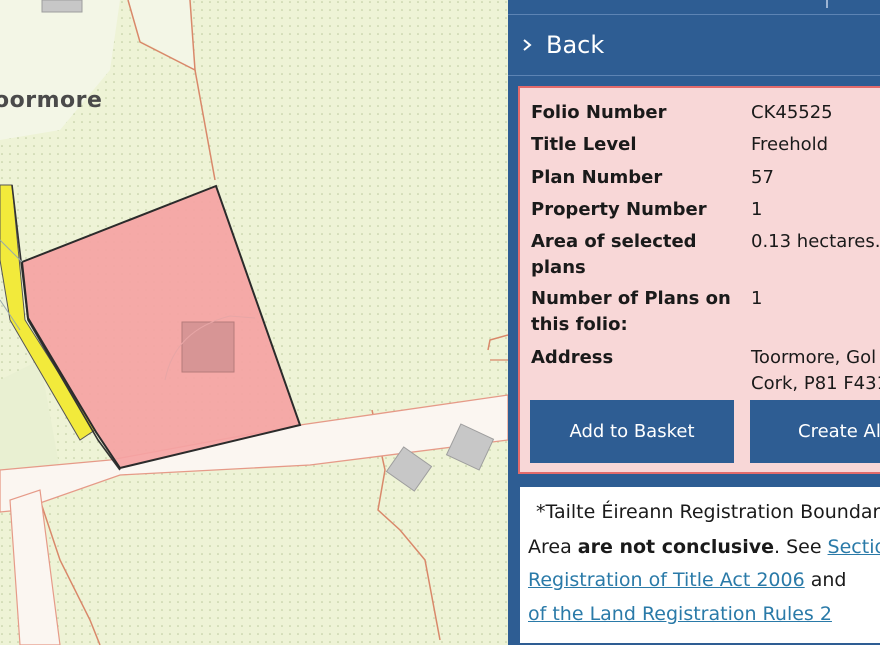  What do you see at coordinates (575, 45) in the screenshot?
I see `back-label: Back` at bounding box center [575, 45].